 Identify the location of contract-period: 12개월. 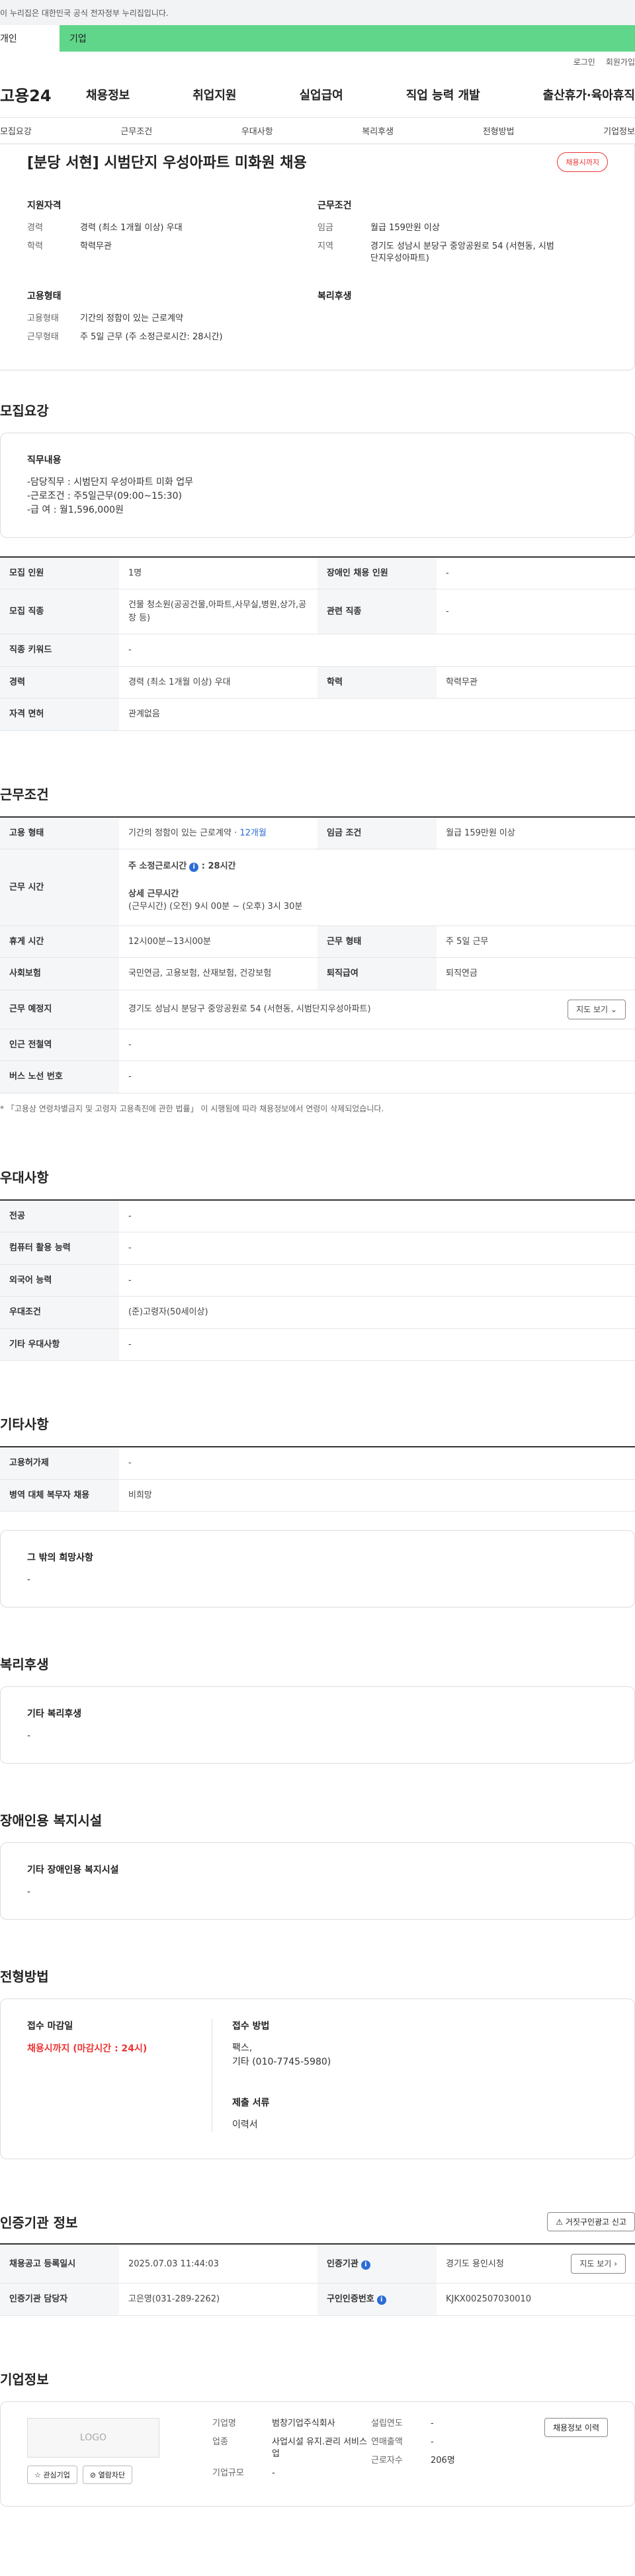
(253, 833).